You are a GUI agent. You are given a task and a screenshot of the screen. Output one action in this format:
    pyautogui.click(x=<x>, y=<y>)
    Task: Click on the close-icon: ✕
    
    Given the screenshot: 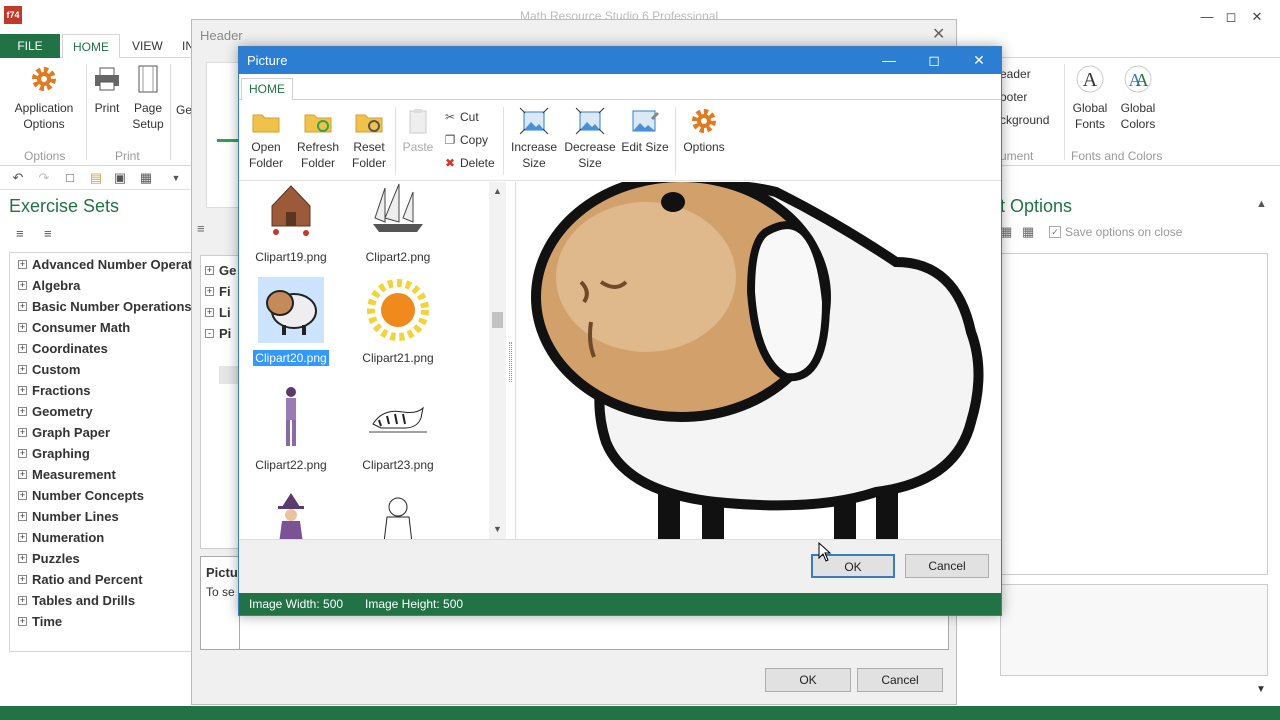 What is the action you would take?
    pyautogui.click(x=1257, y=17)
    